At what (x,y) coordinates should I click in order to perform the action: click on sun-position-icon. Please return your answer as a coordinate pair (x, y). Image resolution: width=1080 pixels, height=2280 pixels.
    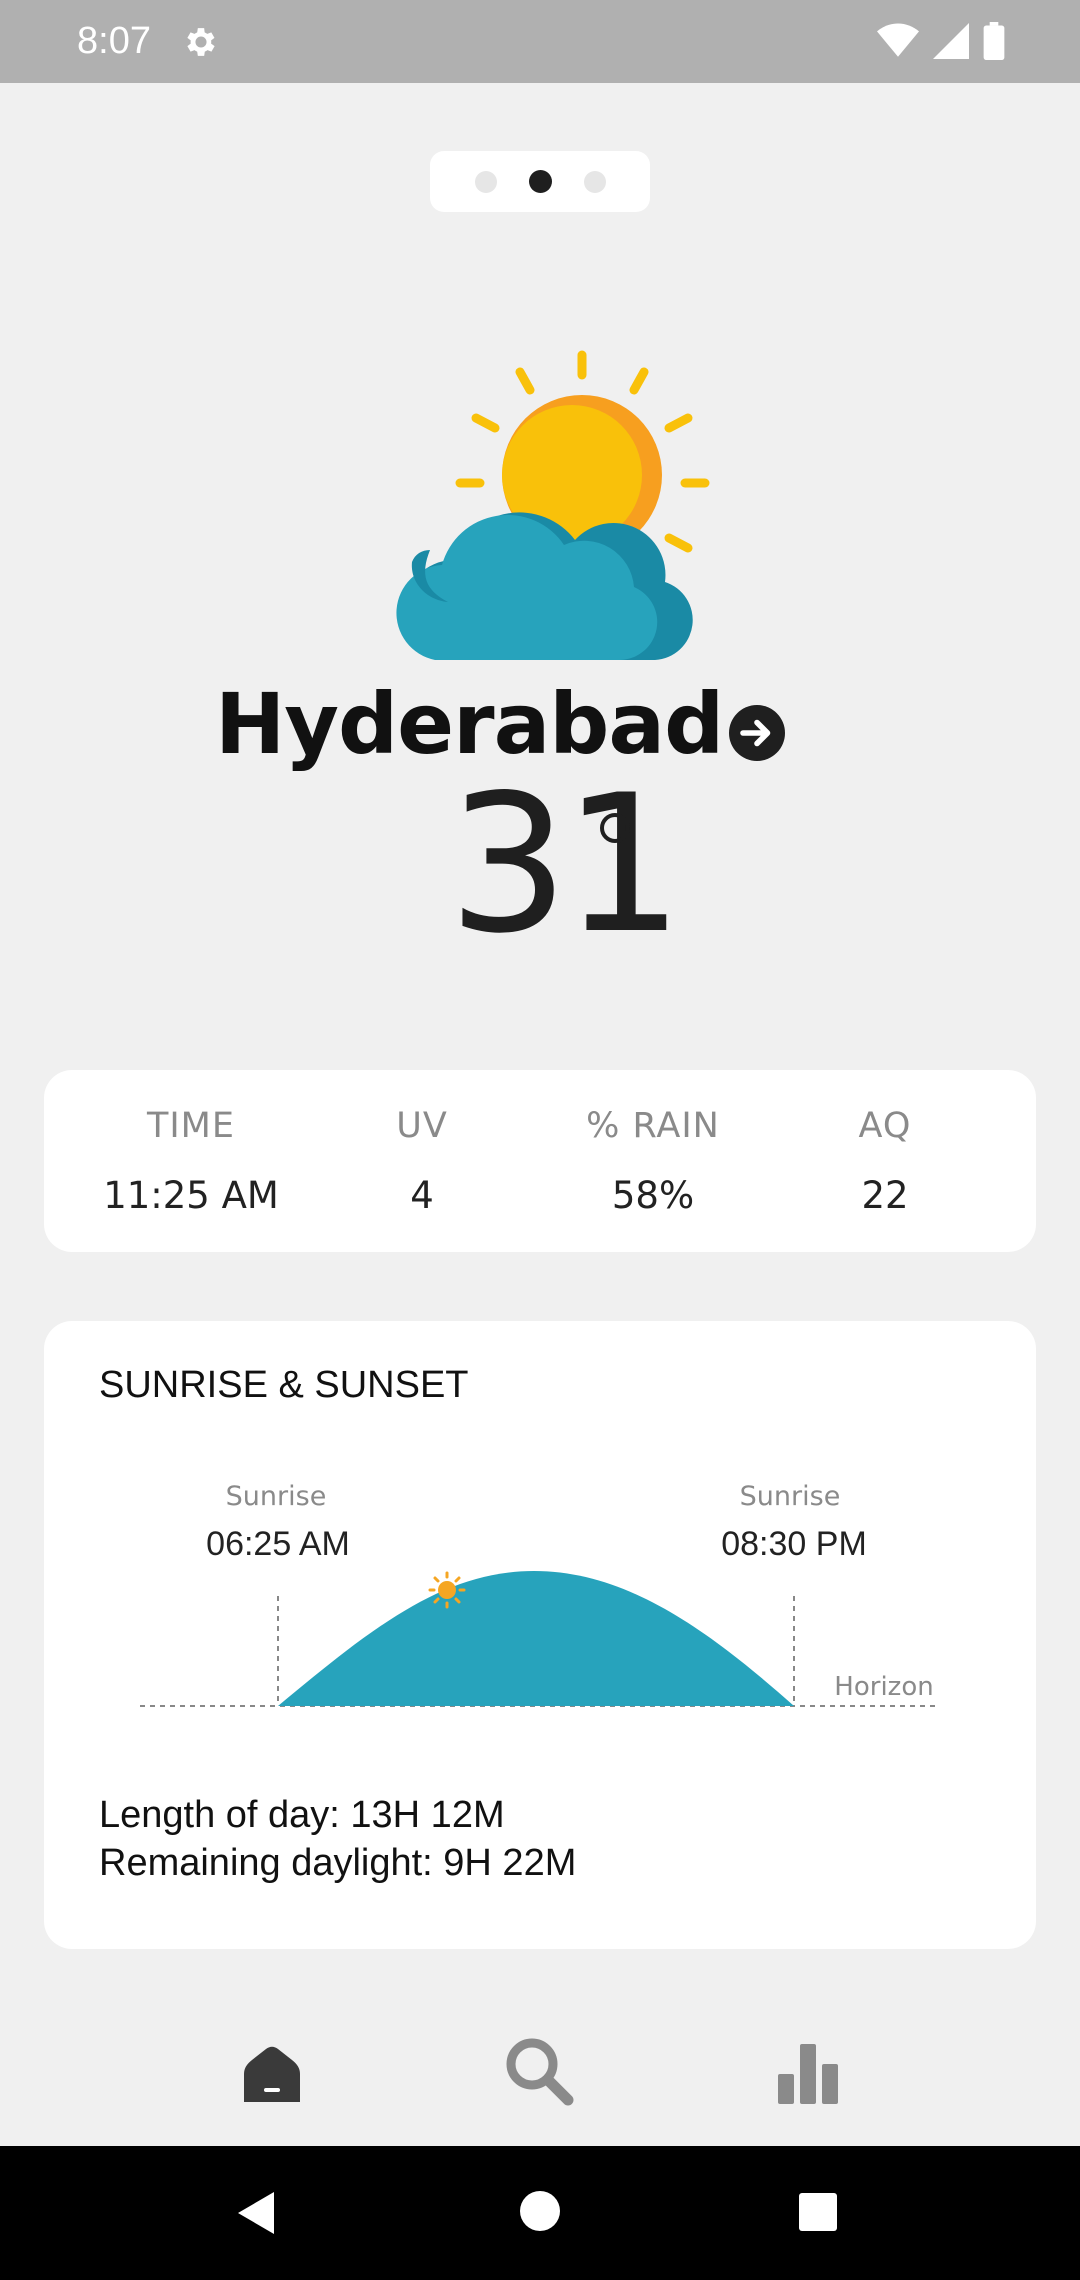
    Looking at the image, I should click on (447, 1590).